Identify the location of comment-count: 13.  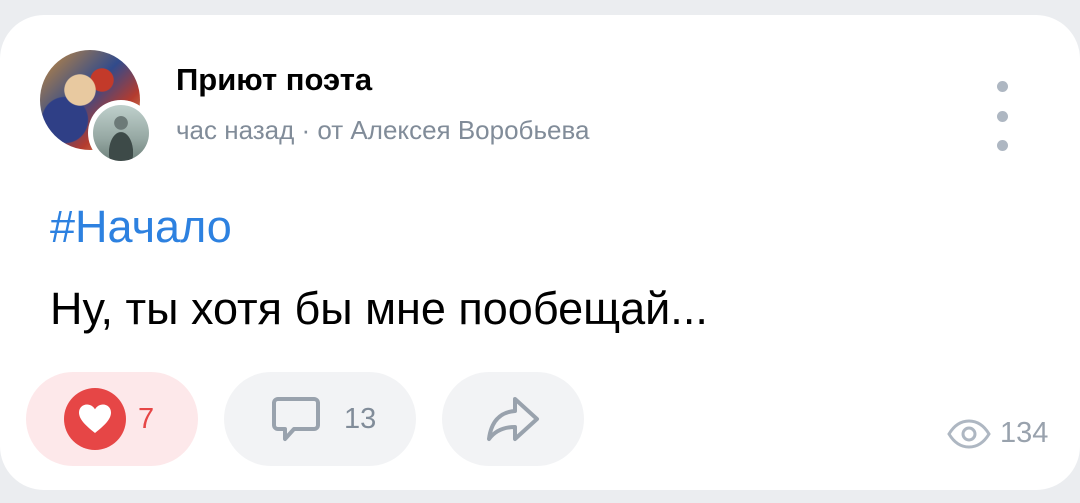
(360, 418).